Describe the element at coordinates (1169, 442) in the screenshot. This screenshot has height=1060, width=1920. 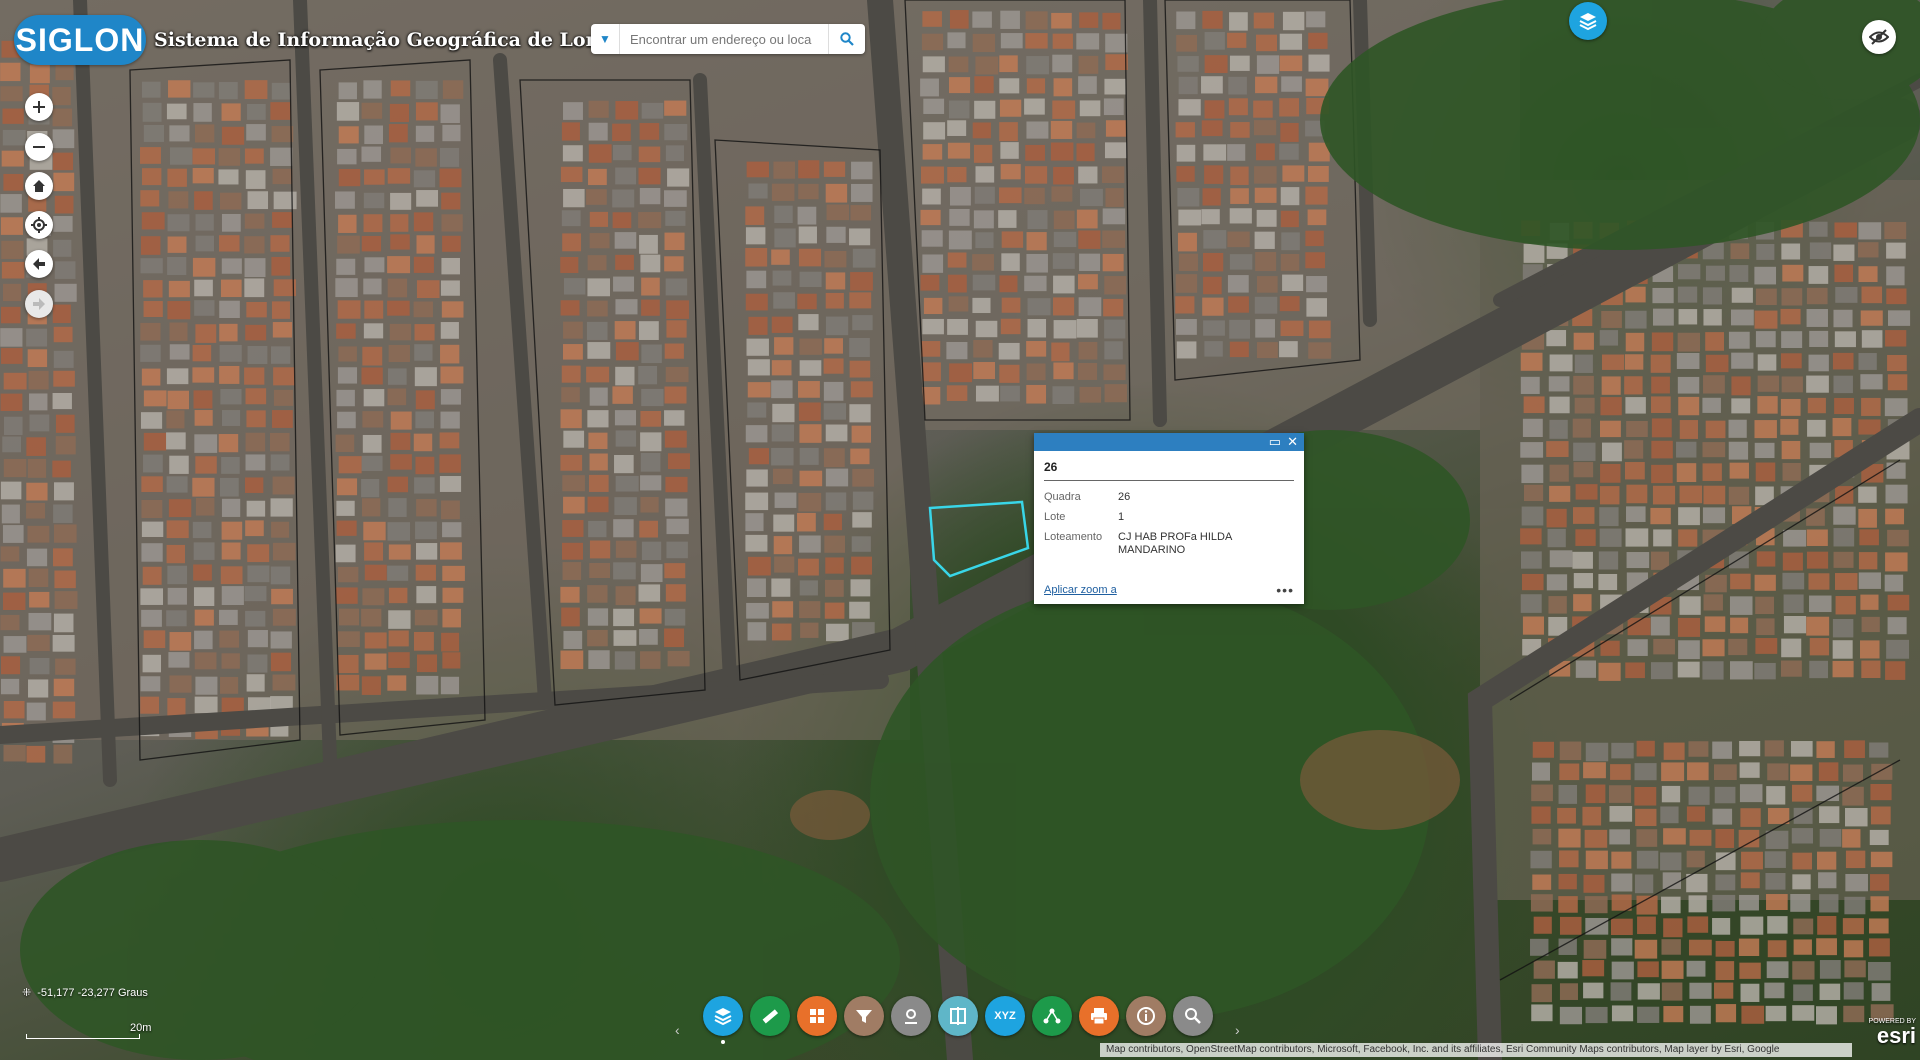
I see `popup-header: ▭ ✕` at that location.